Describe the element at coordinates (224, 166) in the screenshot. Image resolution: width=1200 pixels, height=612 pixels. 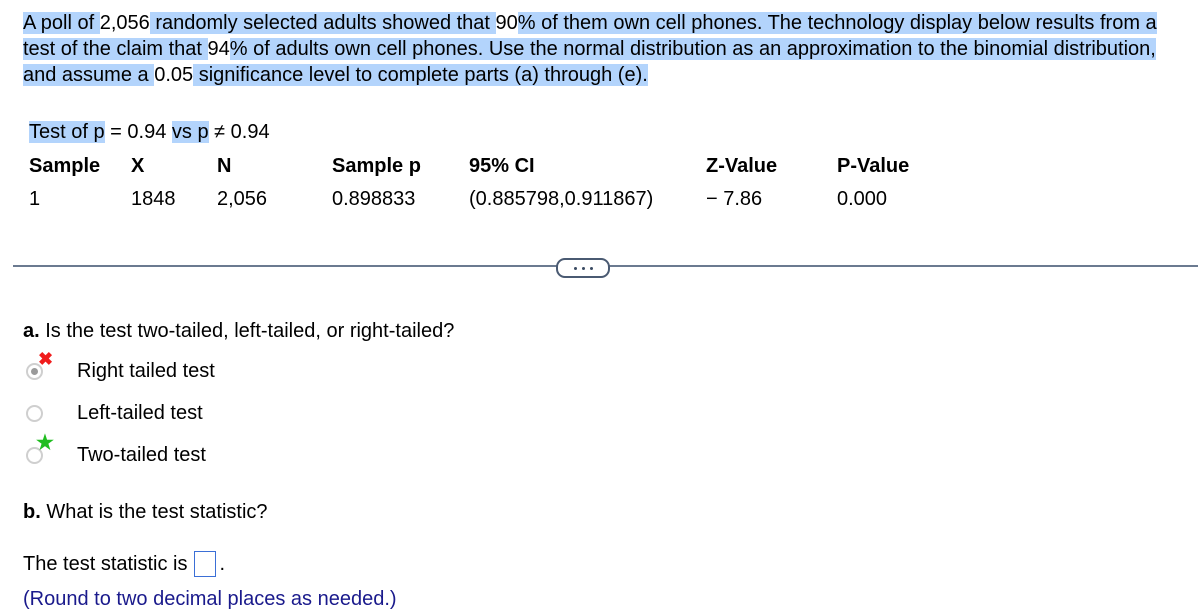
I see `col-header-n: N` at that location.